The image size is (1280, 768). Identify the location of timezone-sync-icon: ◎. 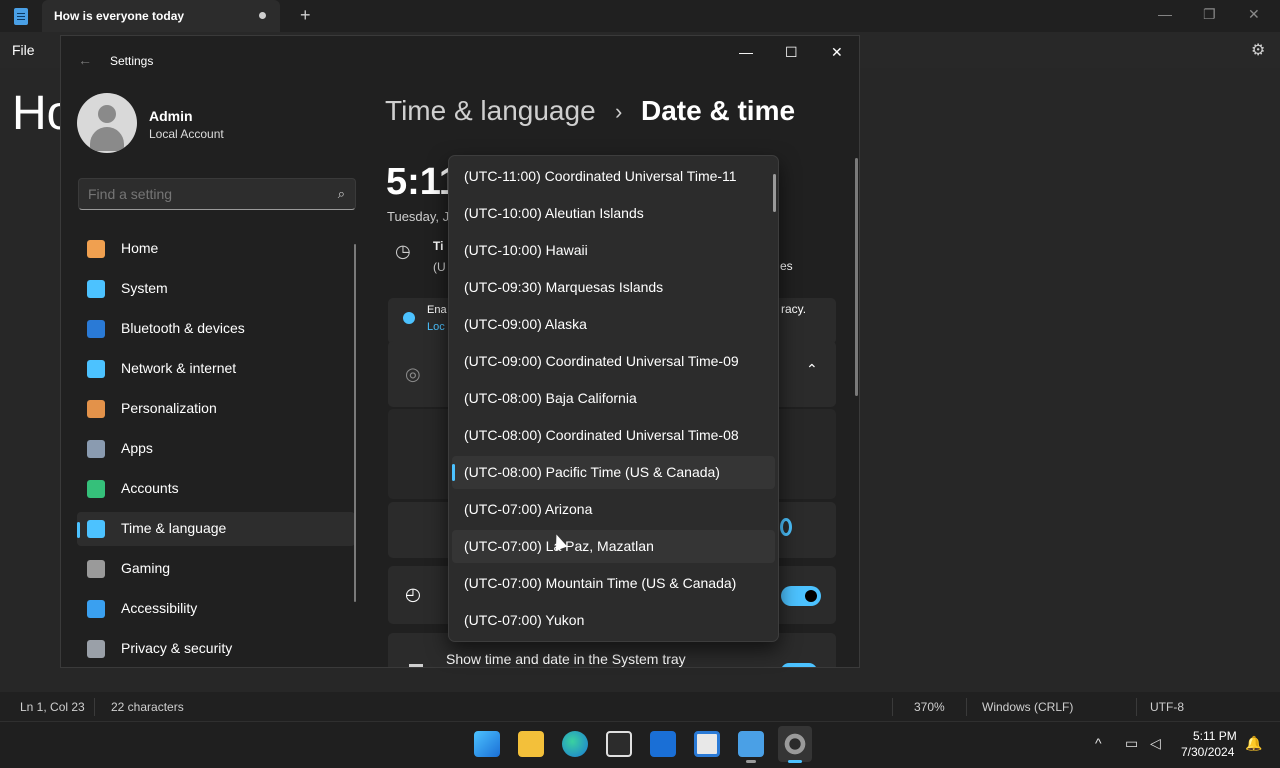
(413, 374).